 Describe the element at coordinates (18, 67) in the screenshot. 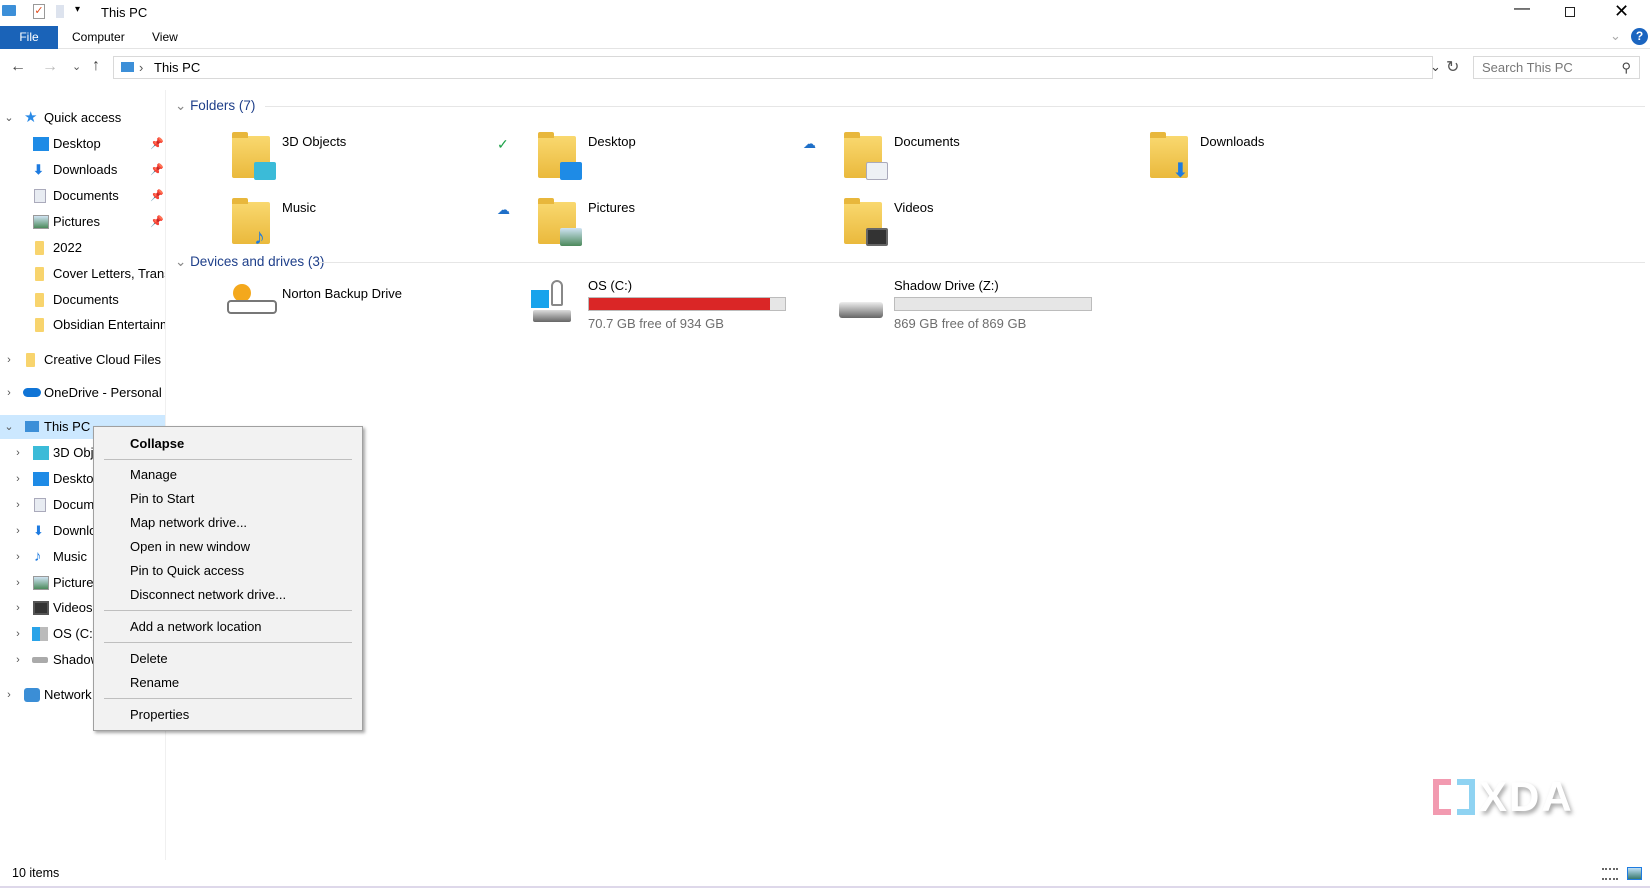

I see `back-button: ←` at that location.